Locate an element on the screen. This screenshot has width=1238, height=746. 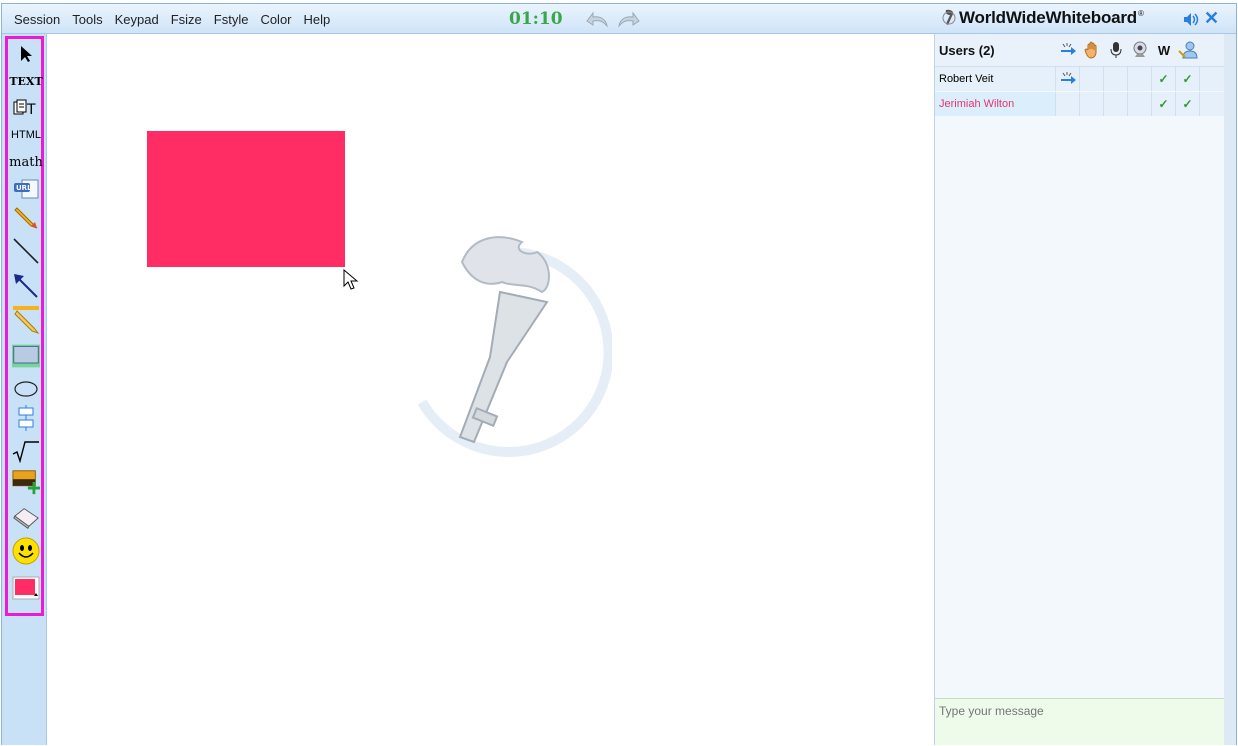
svg-text: T is located at coordinates (31, 109).